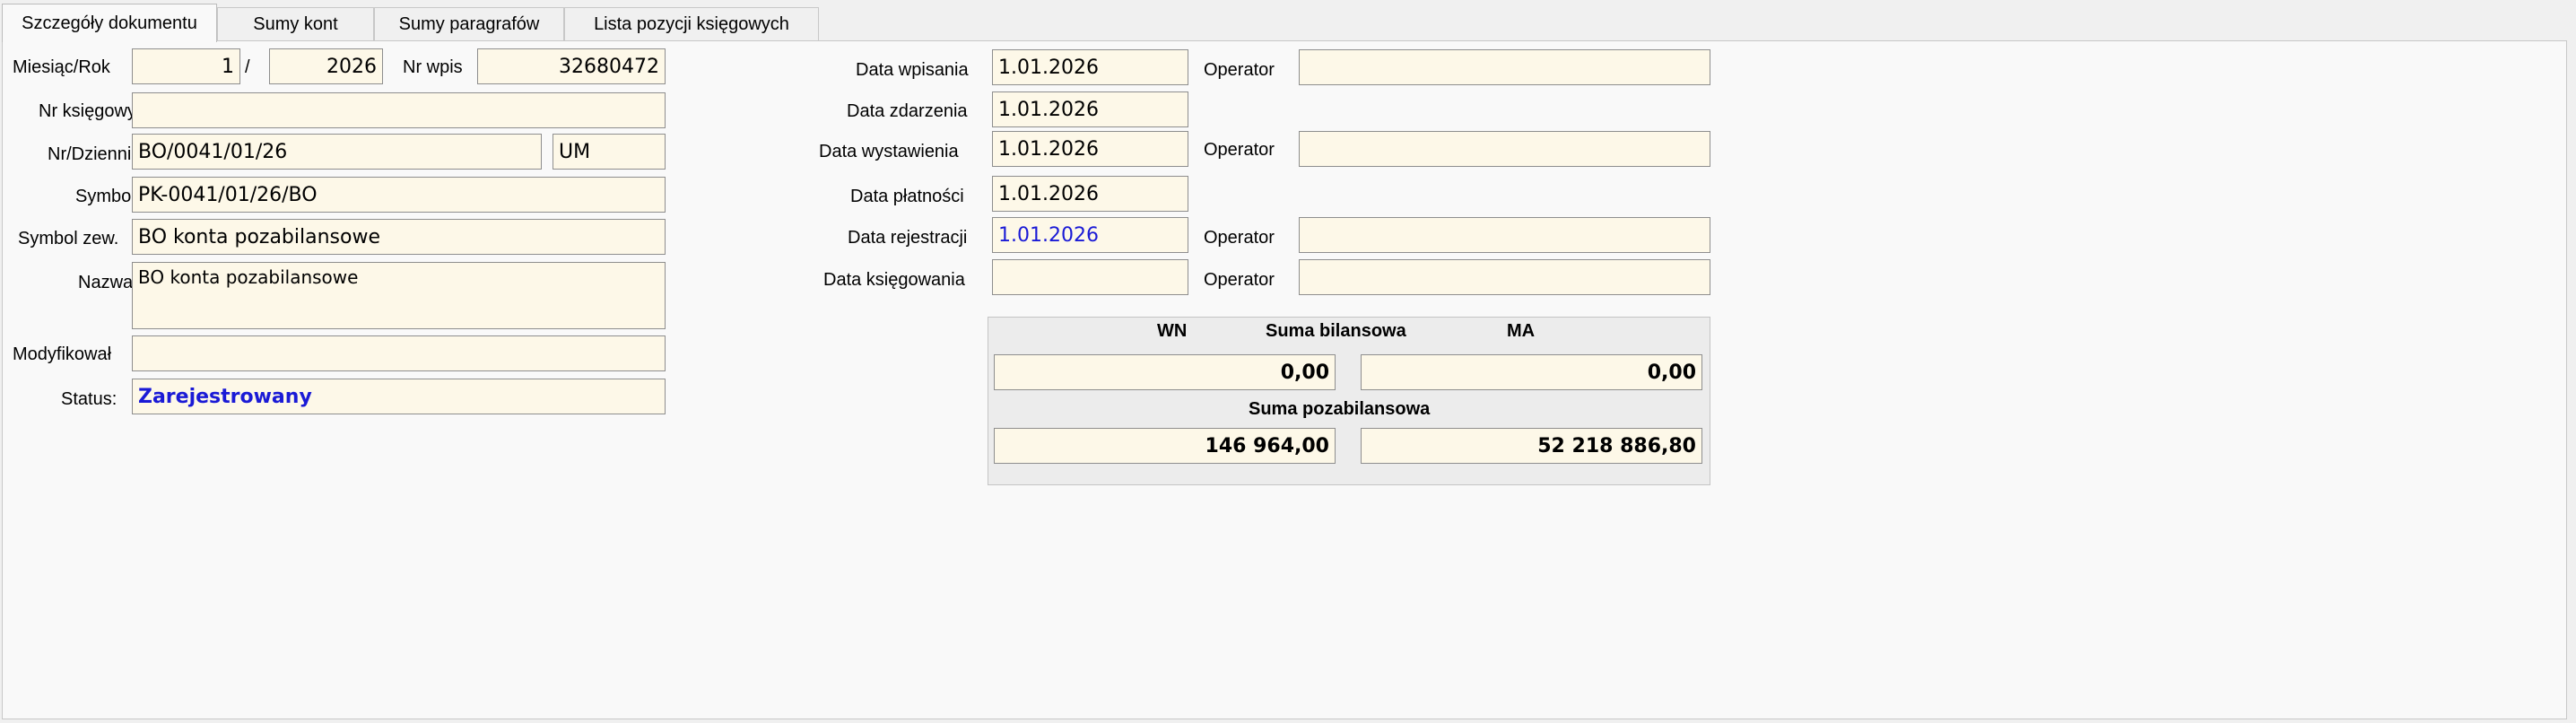 This screenshot has width=2576, height=723. What do you see at coordinates (1336, 331) in the screenshot?
I see `suma-bilansowa-label: Suma bilansowa` at bounding box center [1336, 331].